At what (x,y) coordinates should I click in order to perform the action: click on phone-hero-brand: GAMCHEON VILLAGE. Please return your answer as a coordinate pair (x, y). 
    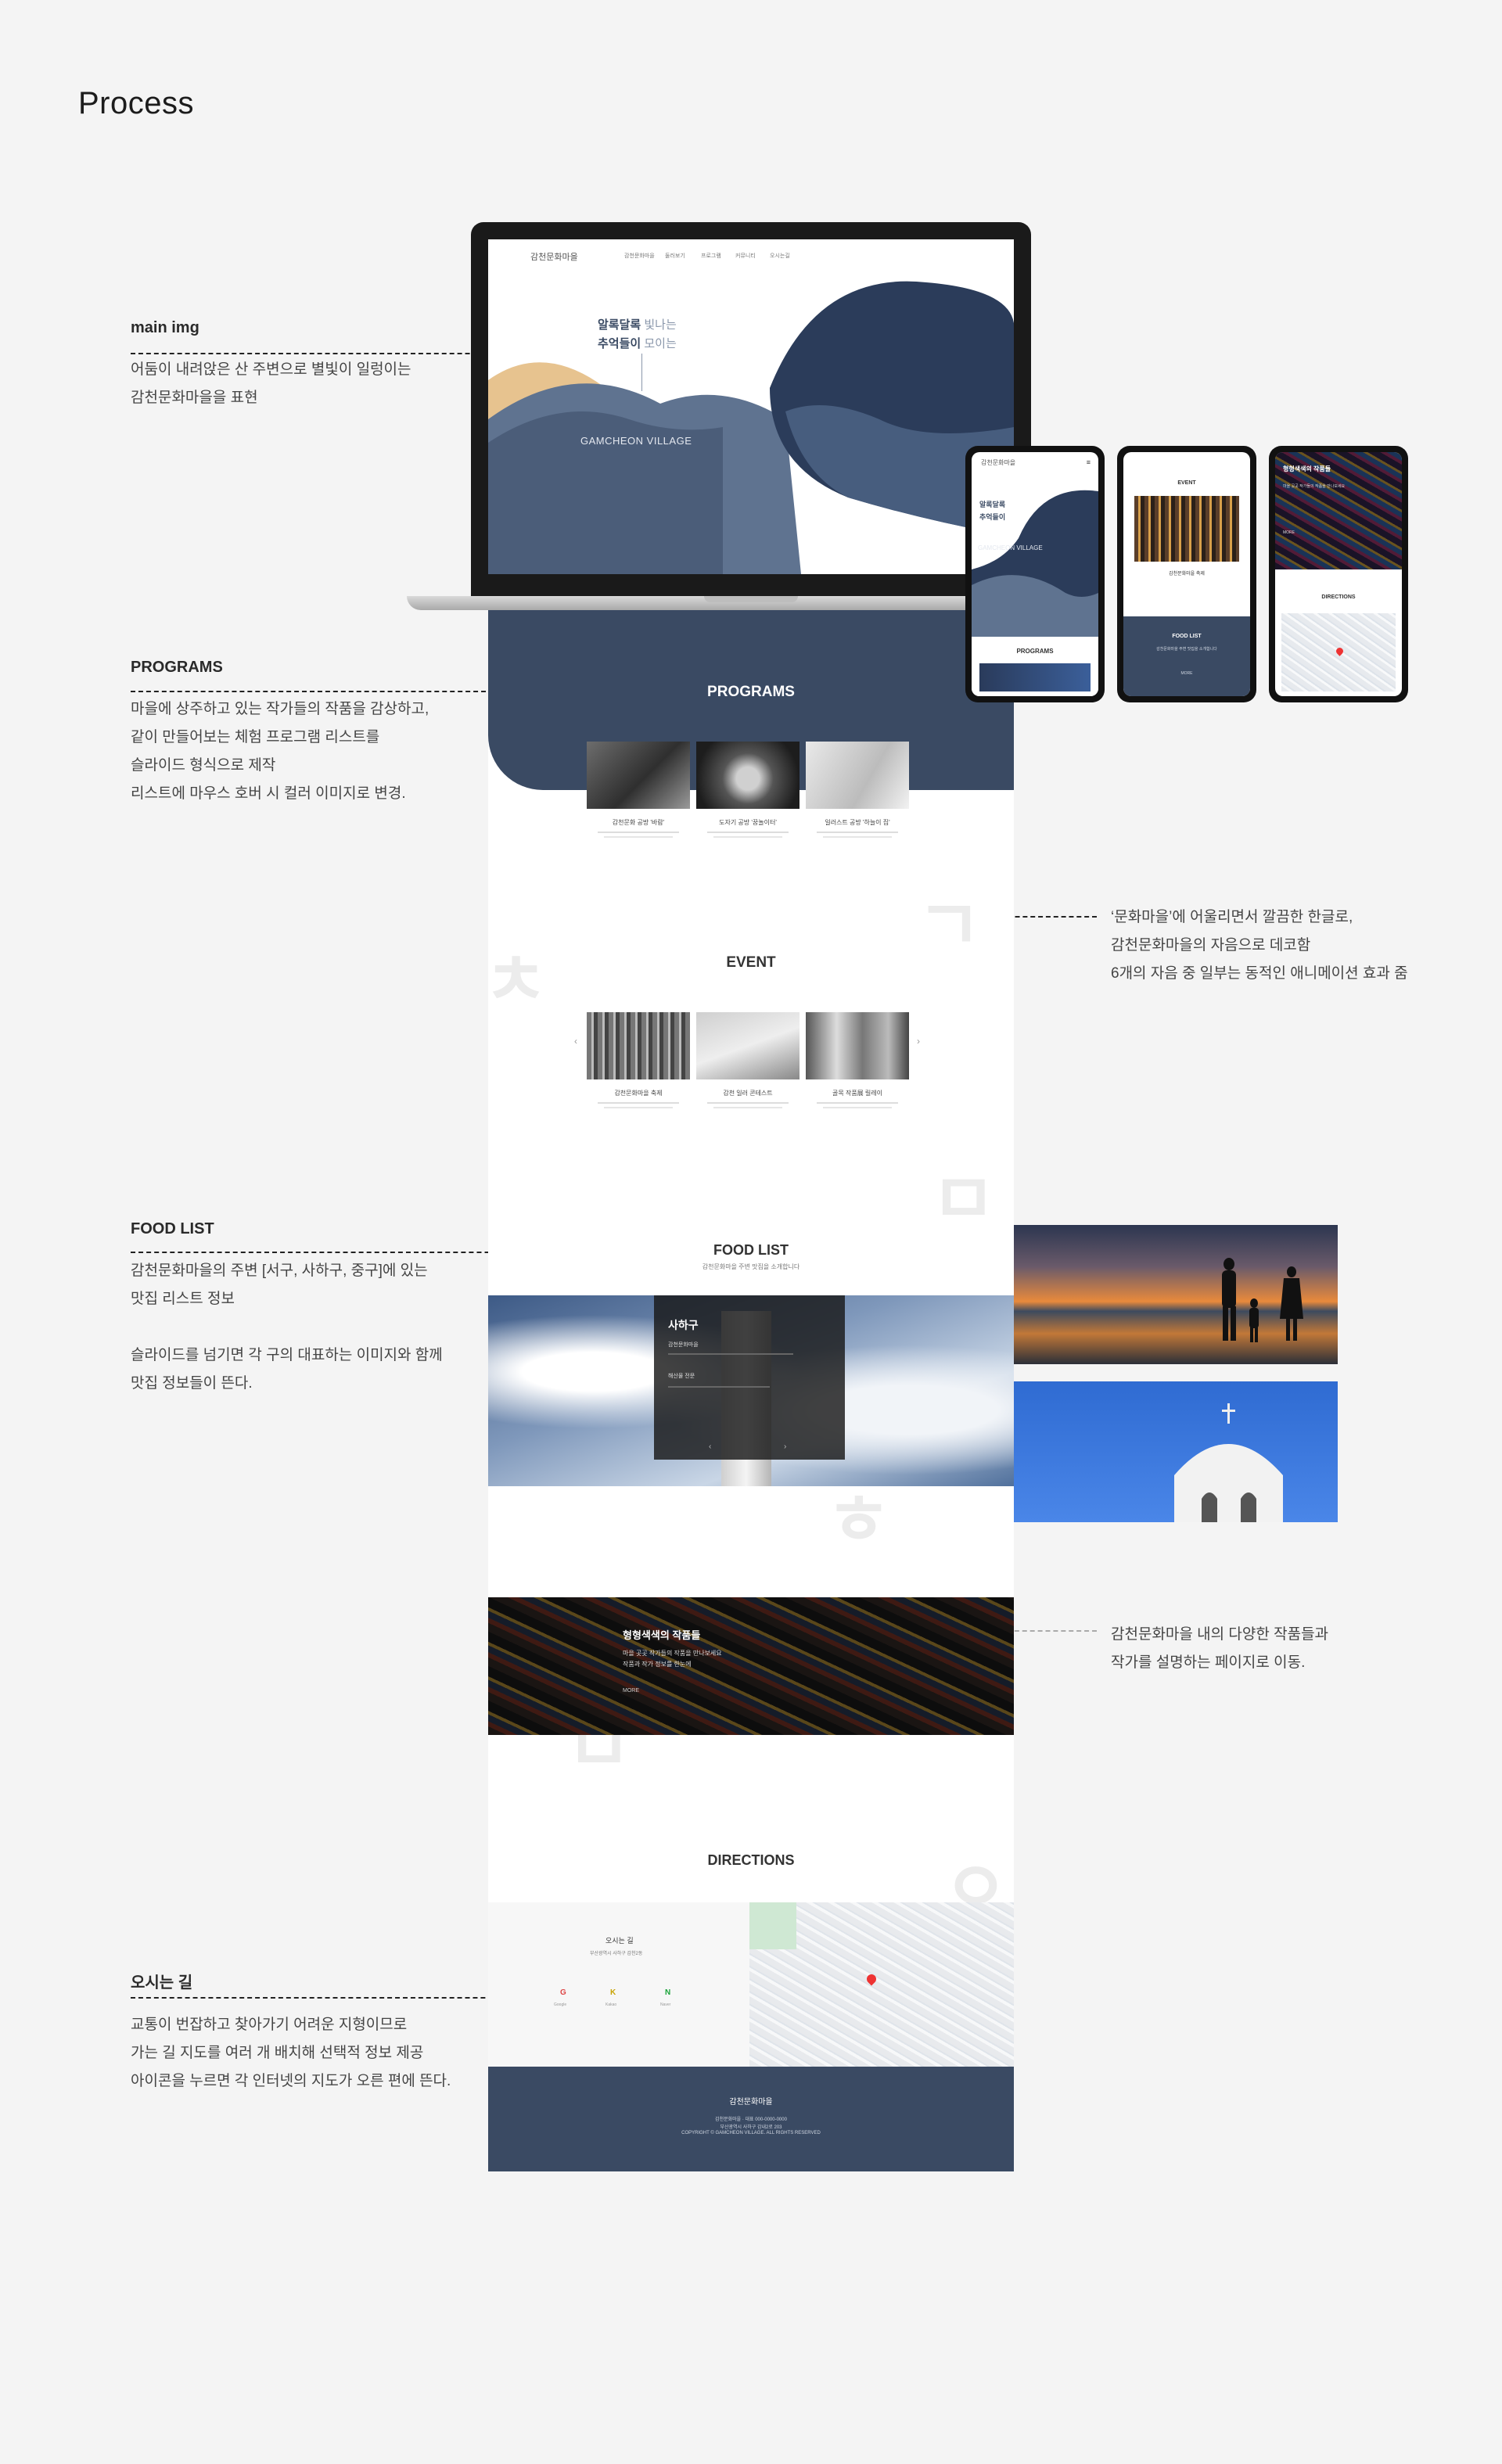
    Looking at the image, I should click on (1010, 547).